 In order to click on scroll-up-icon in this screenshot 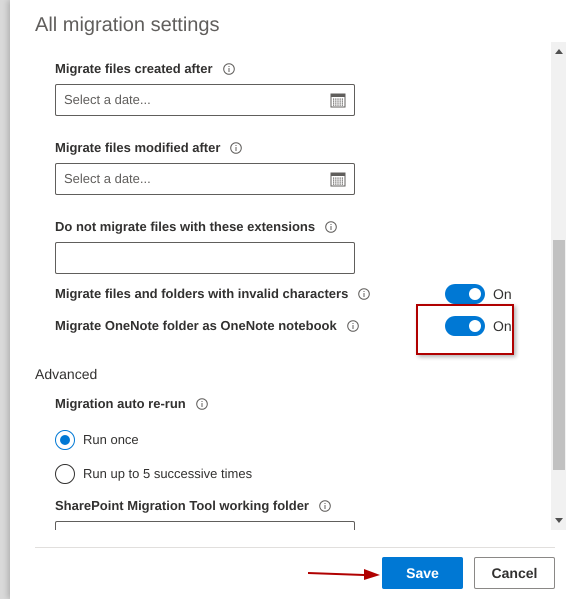, I will do `click(558, 52)`.